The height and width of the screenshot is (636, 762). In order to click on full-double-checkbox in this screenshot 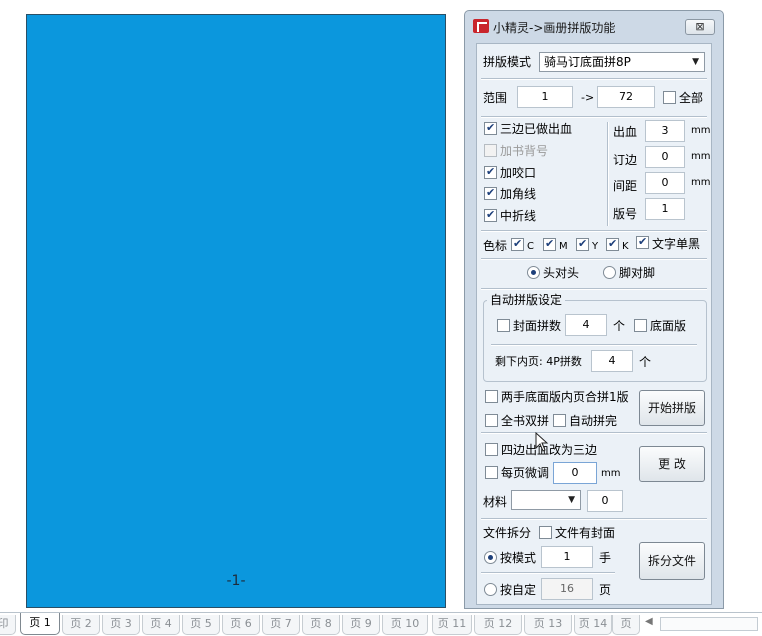, I will do `click(491, 420)`.